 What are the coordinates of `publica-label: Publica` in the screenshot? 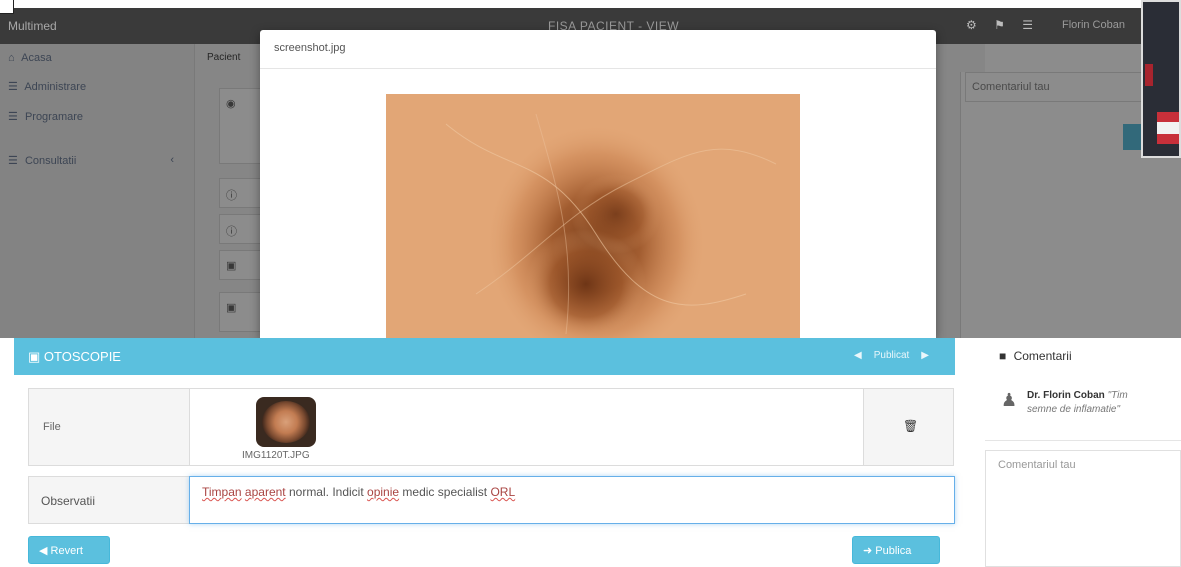 It's located at (893, 551).